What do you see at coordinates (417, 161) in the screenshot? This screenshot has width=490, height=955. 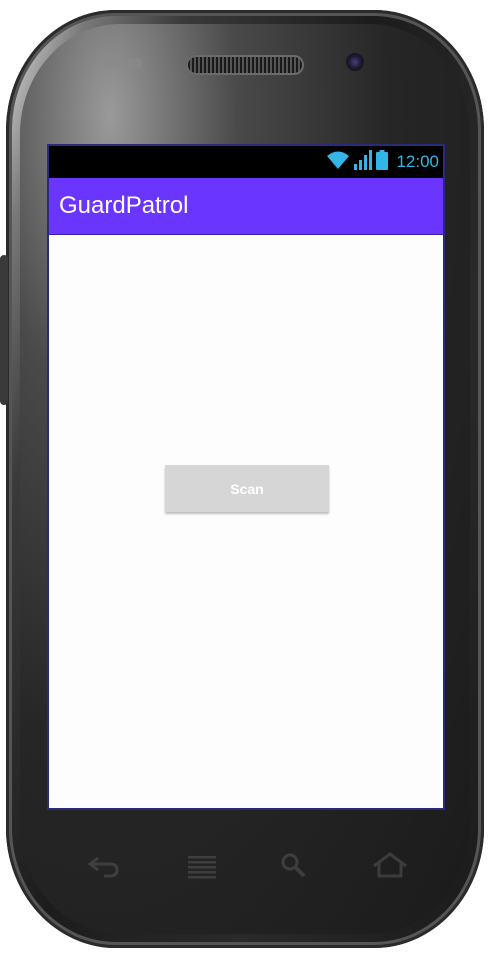 I see `status-time: 12:00` at bounding box center [417, 161].